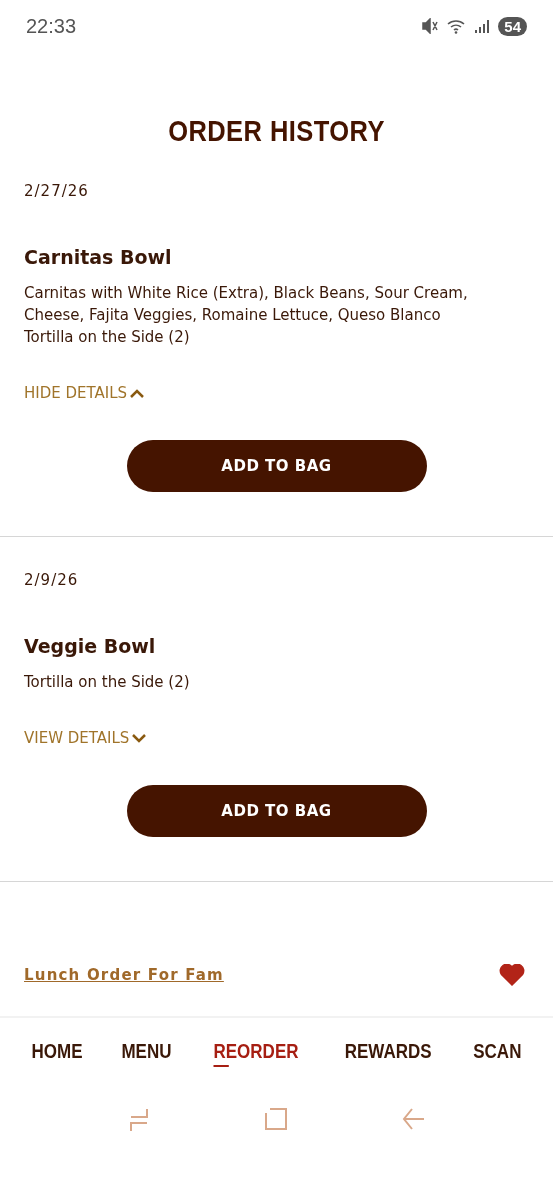 This screenshot has width=553, height=1200. I want to click on signal-icon, so click(482, 26).